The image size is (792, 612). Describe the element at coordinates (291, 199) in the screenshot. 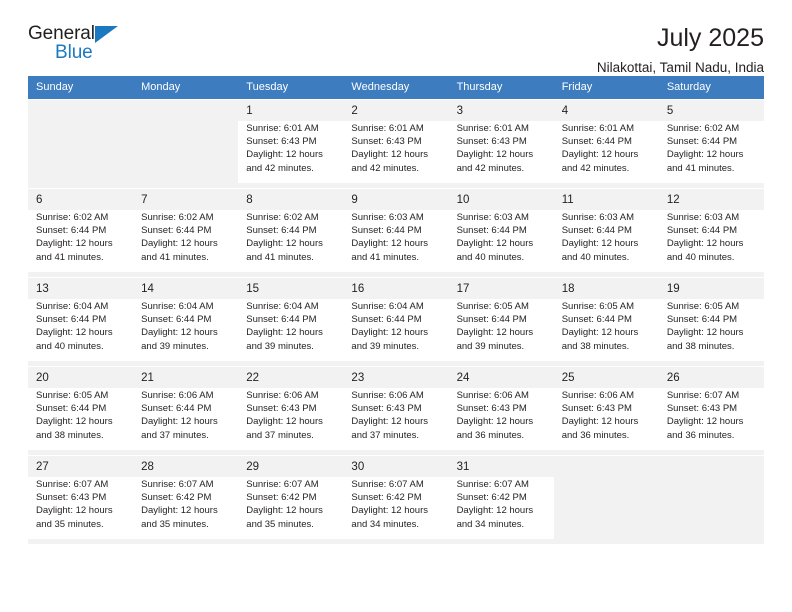

I see `day-number: 8` at that location.